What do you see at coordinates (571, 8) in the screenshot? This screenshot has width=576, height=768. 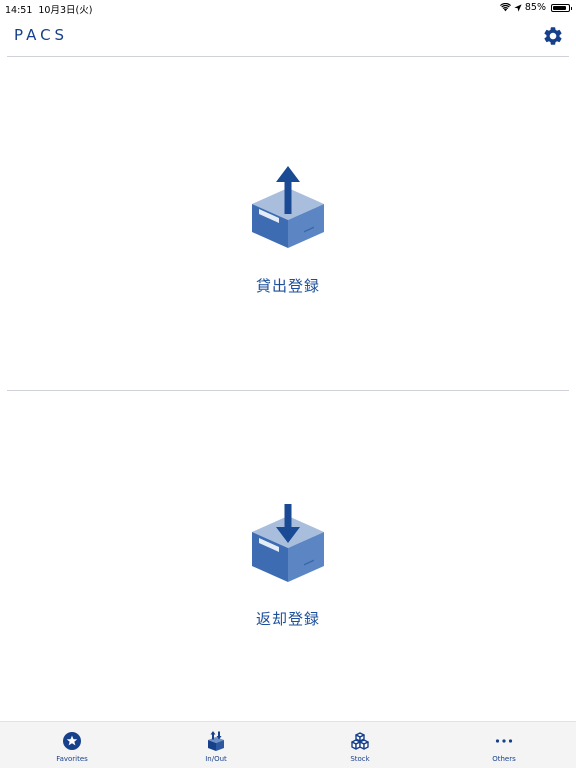 I see `battery-tip` at bounding box center [571, 8].